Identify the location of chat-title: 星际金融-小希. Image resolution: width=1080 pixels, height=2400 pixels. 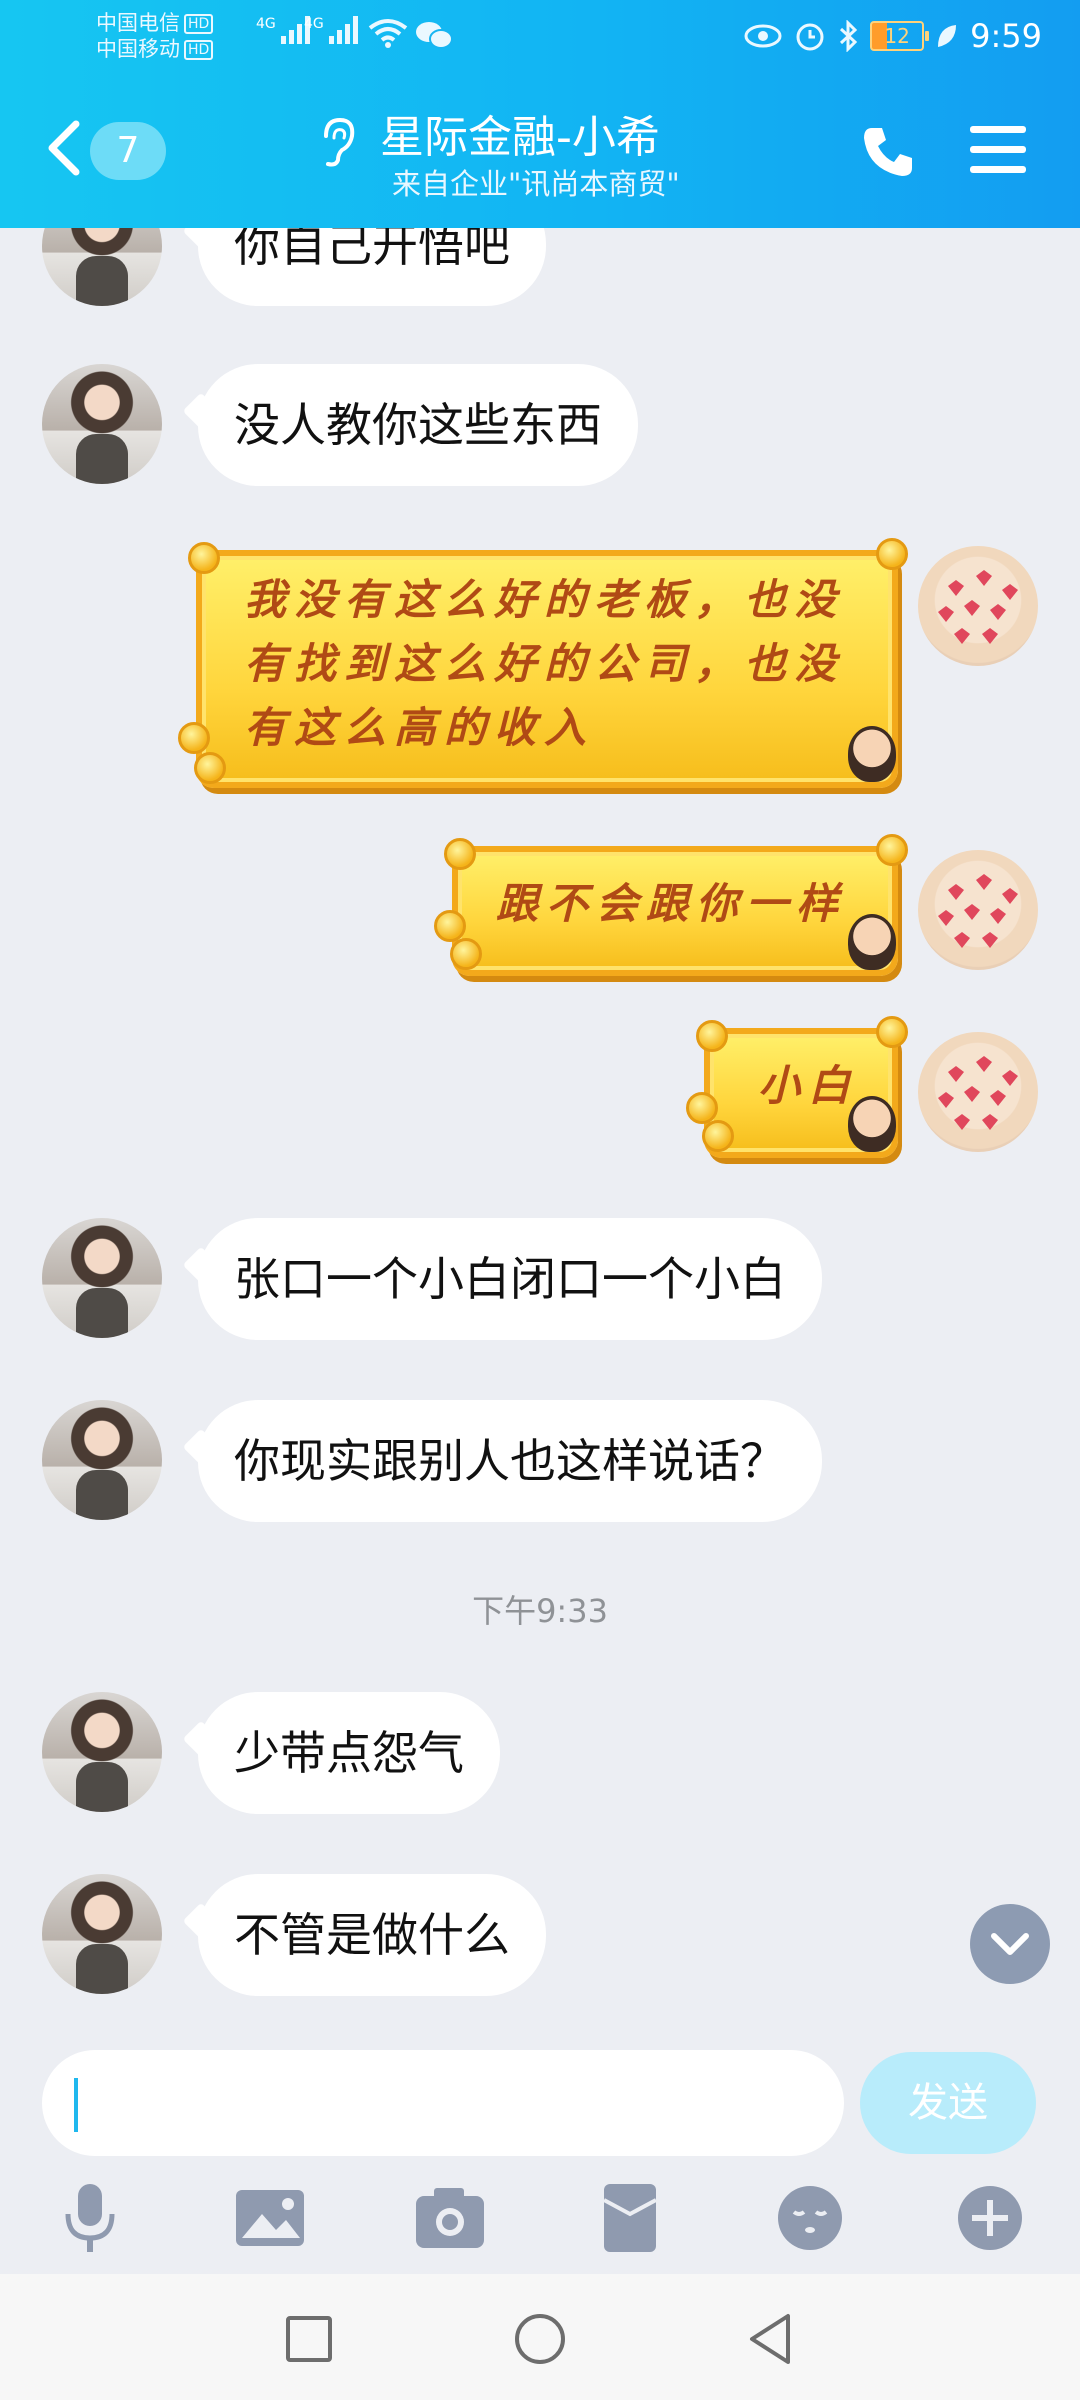
(520, 138).